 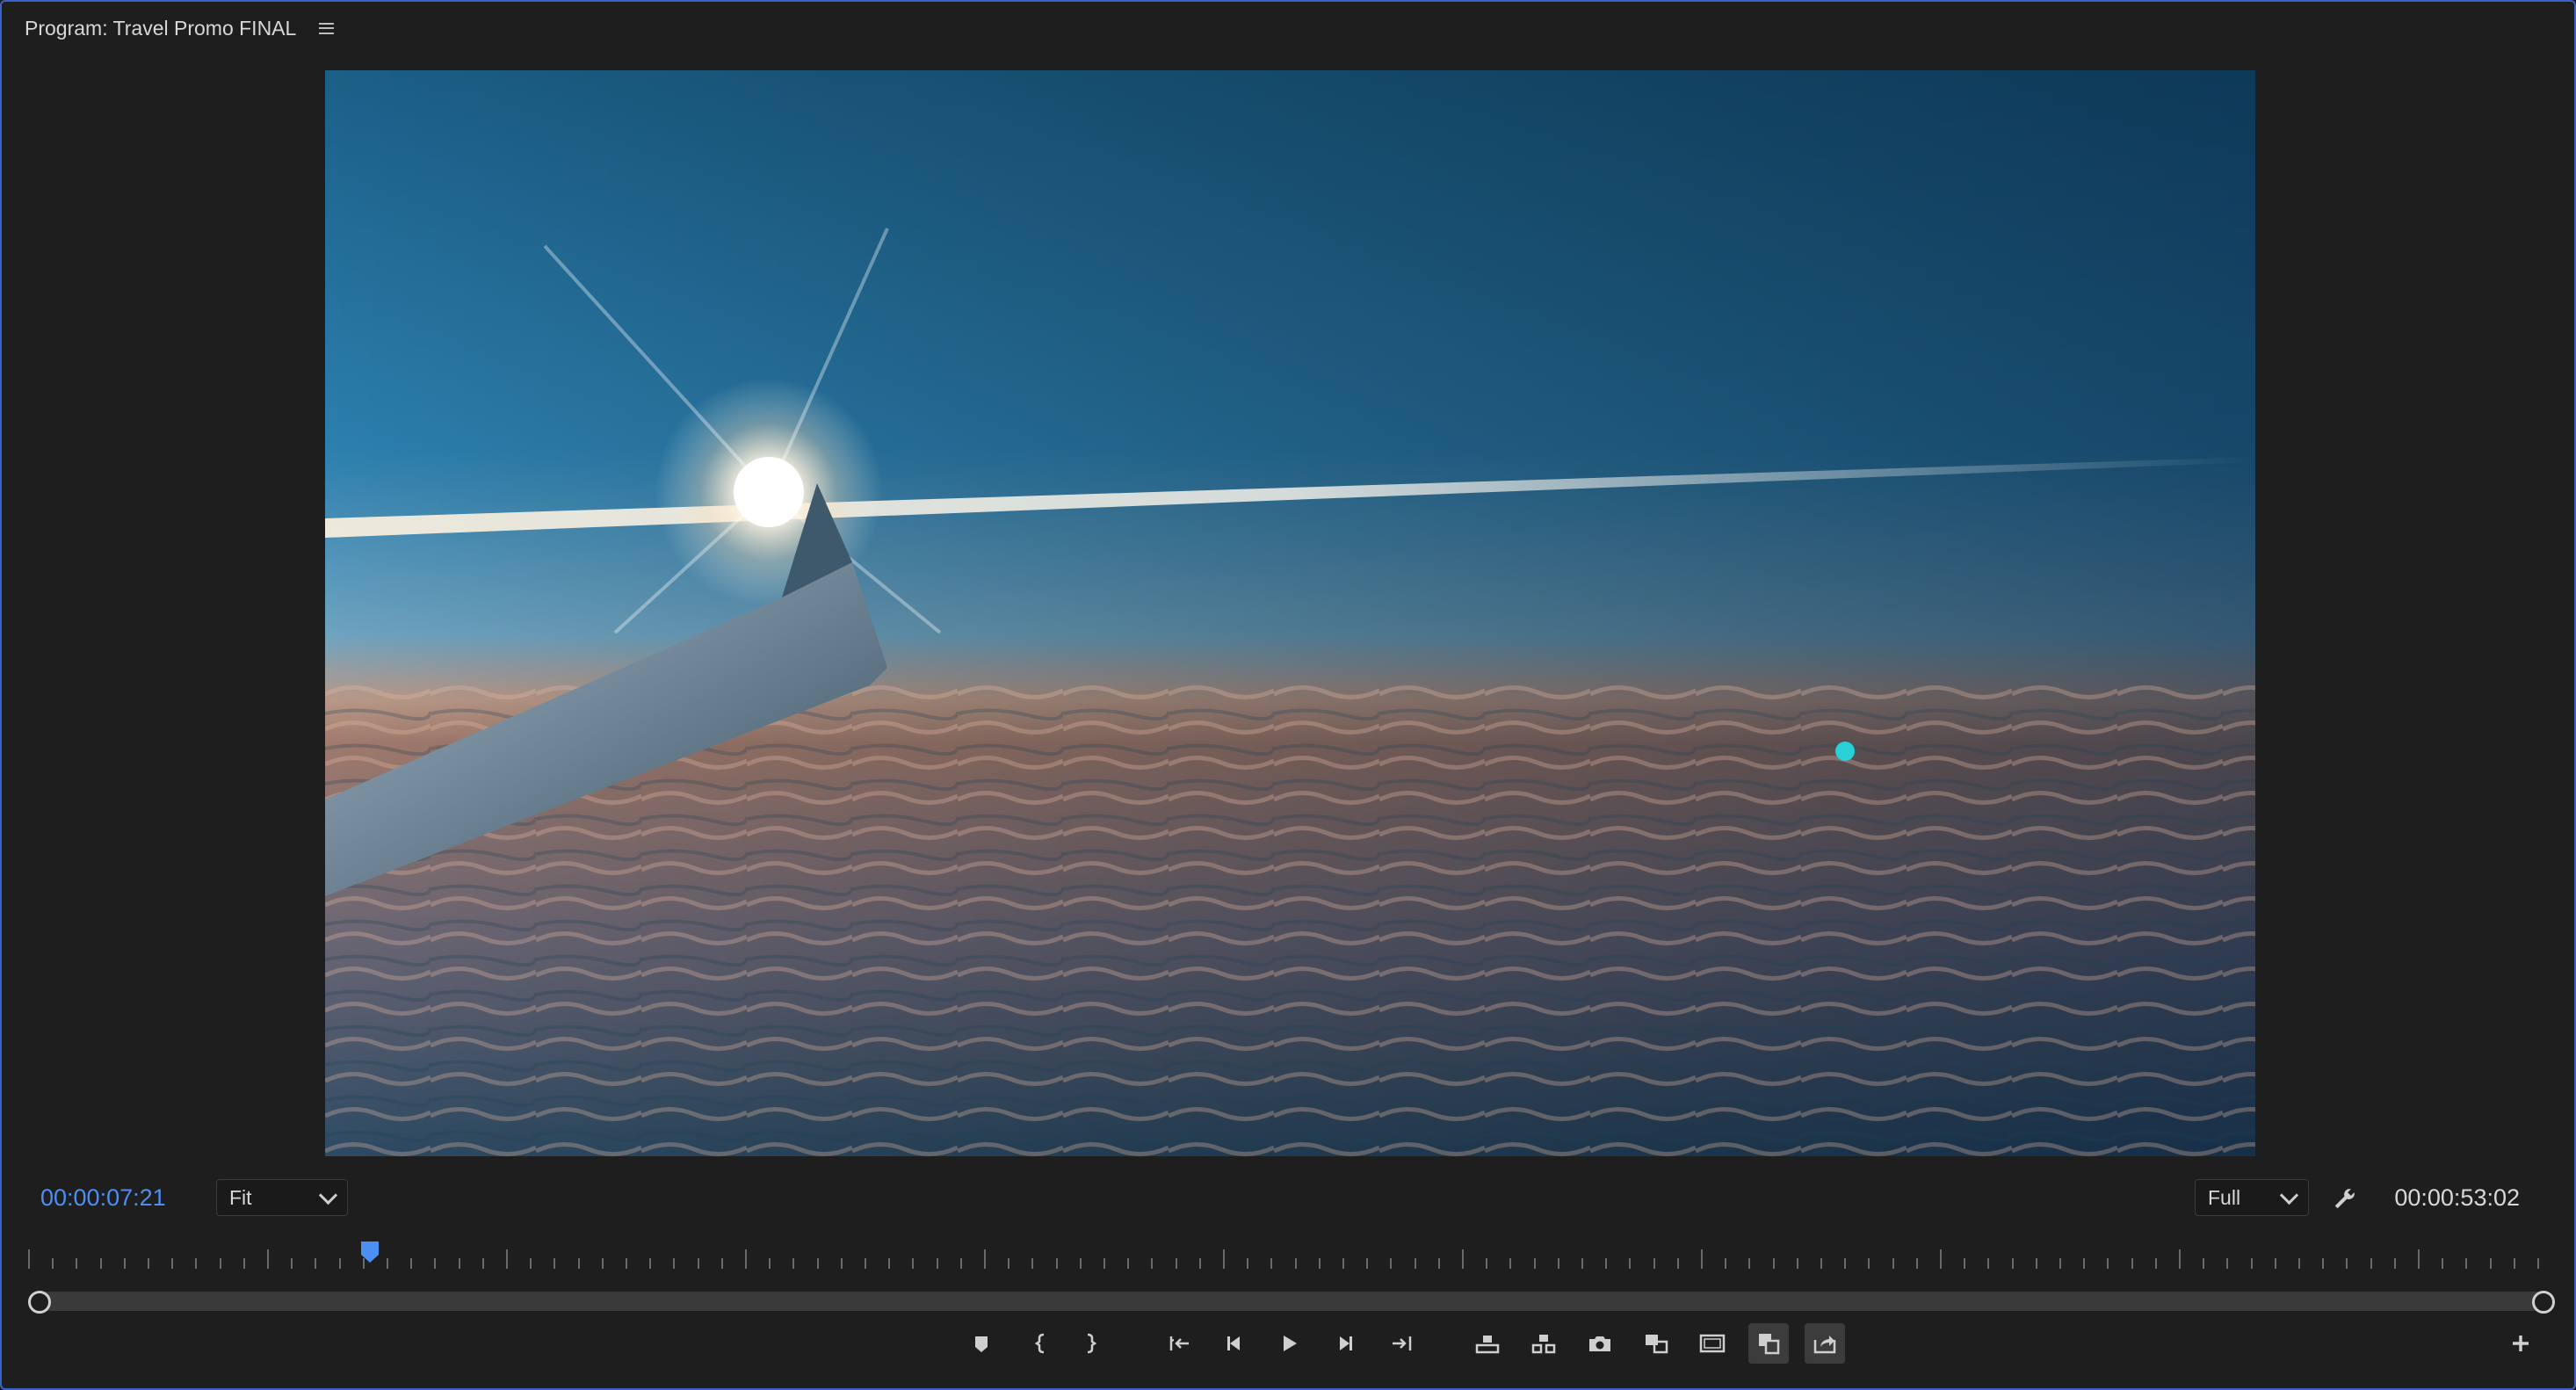 What do you see at coordinates (981, 1343) in the screenshot?
I see `add-marker-icon` at bounding box center [981, 1343].